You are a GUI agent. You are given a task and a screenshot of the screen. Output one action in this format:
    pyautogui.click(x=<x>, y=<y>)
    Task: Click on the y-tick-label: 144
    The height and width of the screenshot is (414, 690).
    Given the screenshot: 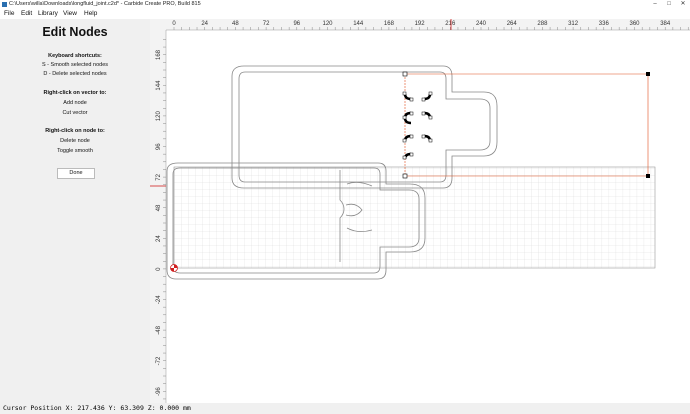 What is the action you would take?
    pyautogui.click(x=159, y=85)
    